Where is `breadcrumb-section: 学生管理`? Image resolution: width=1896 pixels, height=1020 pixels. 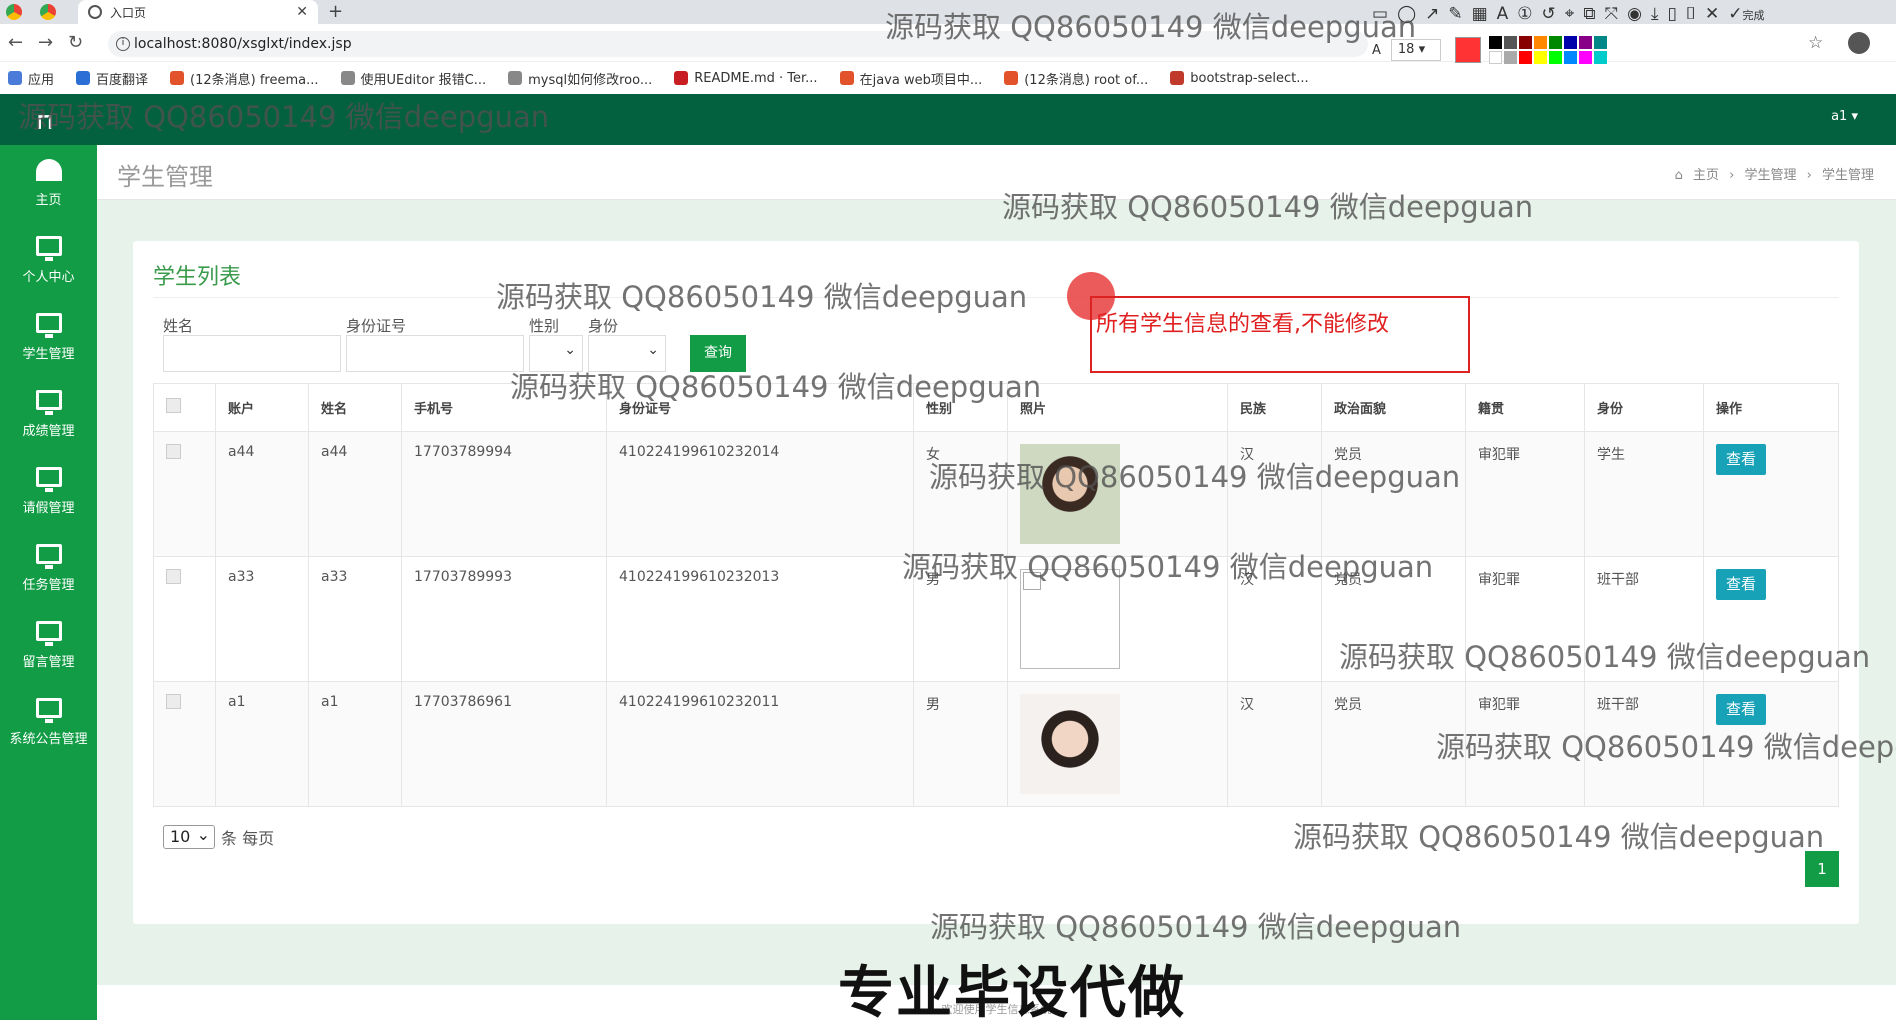
breadcrumb-section: 学生管理 is located at coordinates (1770, 175).